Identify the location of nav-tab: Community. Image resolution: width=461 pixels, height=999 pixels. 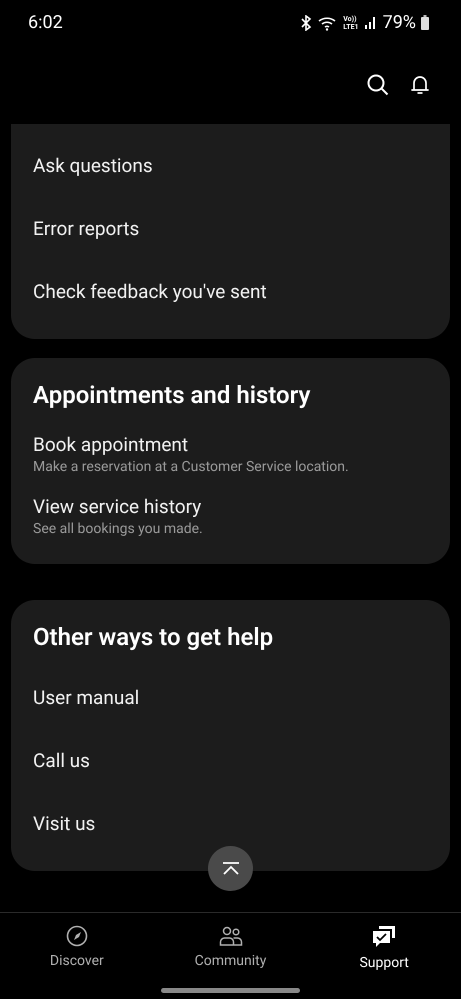
(231, 956).